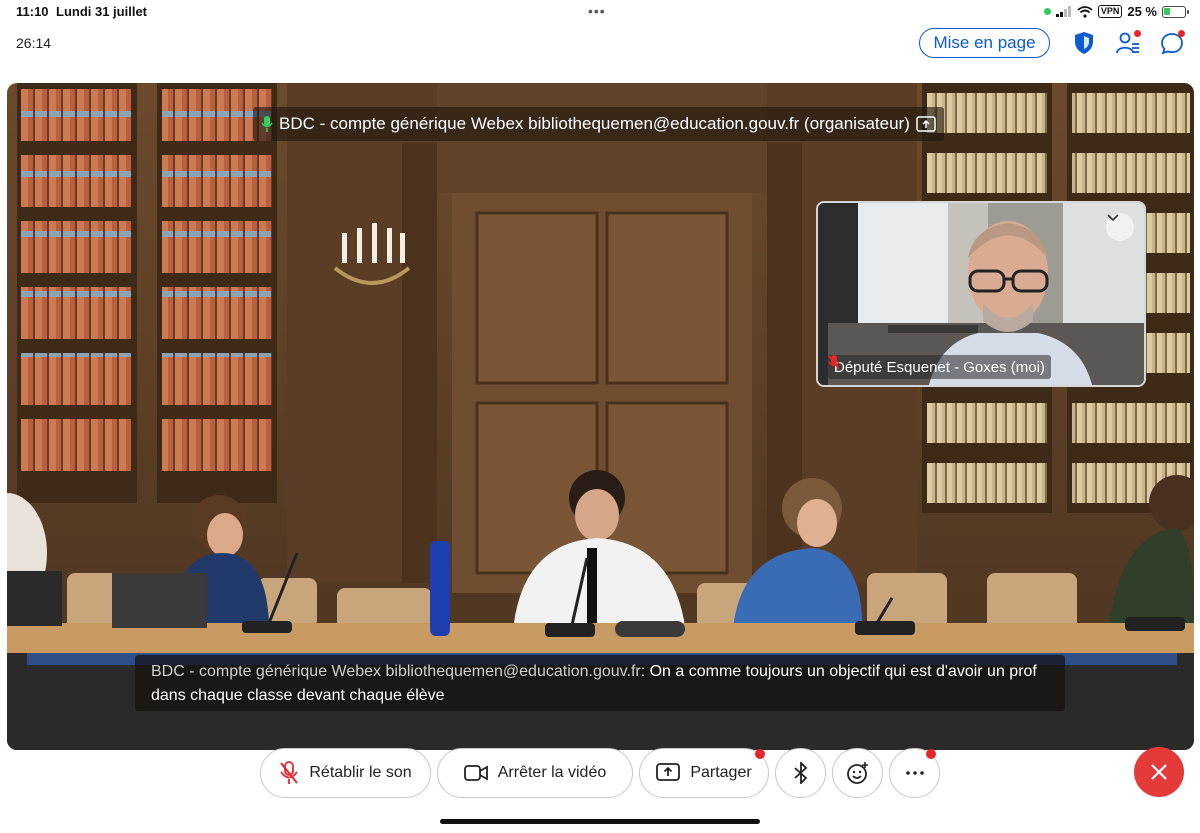  Describe the element at coordinates (1142, 11) in the screenshot. I see `battery-percent: 25 %` at that location.